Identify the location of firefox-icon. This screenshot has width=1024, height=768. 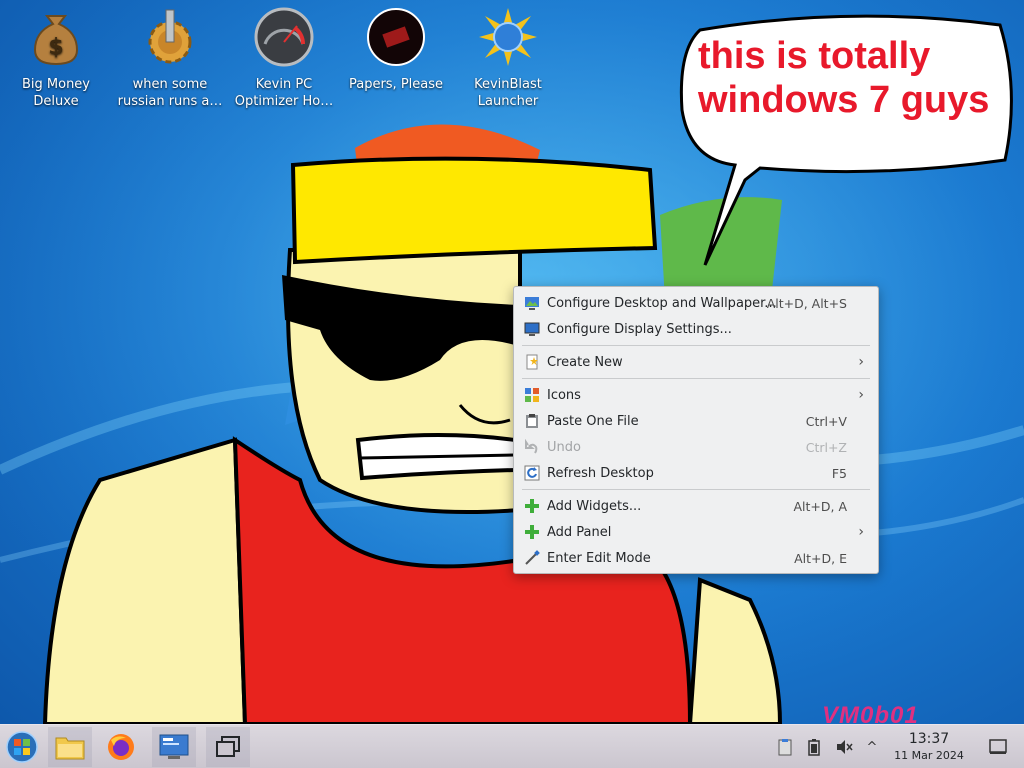
(121, 747).